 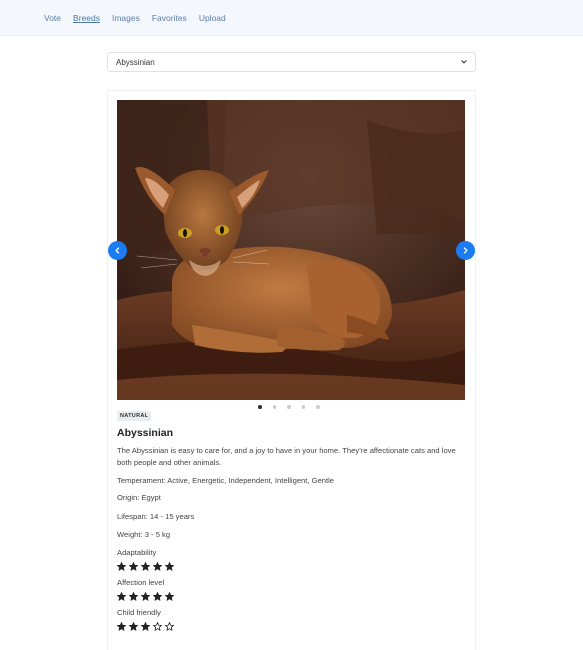 I want to click on nav-link-breeds: Breeds, so click(x=86, y=18).